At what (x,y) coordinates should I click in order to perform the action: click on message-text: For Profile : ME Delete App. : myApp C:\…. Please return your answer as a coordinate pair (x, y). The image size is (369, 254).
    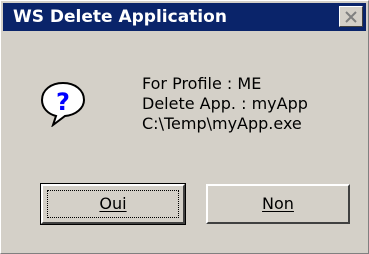
    Looking at the image, I should click on (225, 104).